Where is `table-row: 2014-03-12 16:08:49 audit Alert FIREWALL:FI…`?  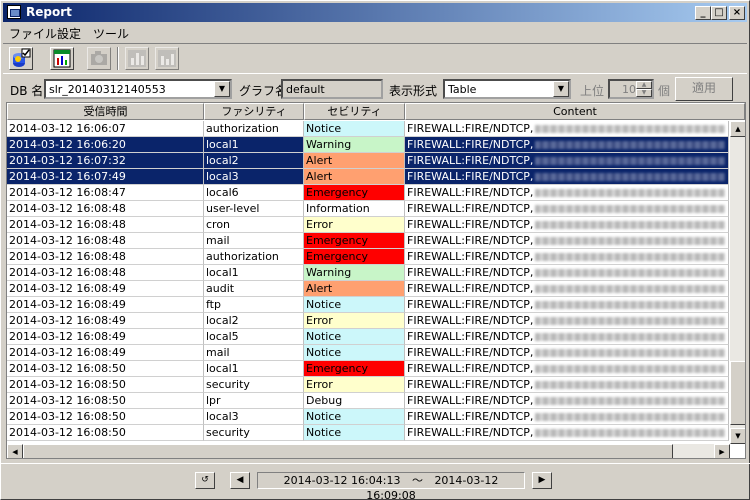
table-row: 2014-03-12 16:08:49 audit Alert FIREWALL:FI… is located at coordinates (368, 289).